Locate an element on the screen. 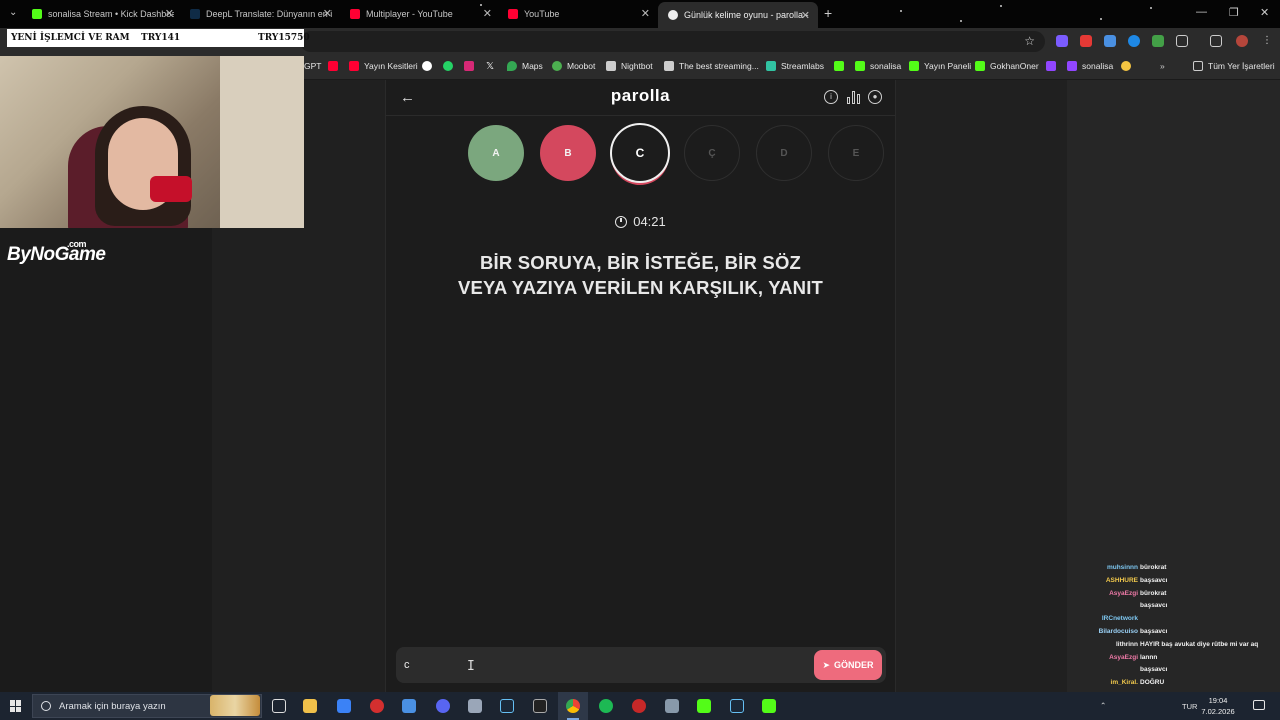 This screenshot has height=720, width=1280. bookmarks-overflow-icon: » is located at coordinates (1162, 66).